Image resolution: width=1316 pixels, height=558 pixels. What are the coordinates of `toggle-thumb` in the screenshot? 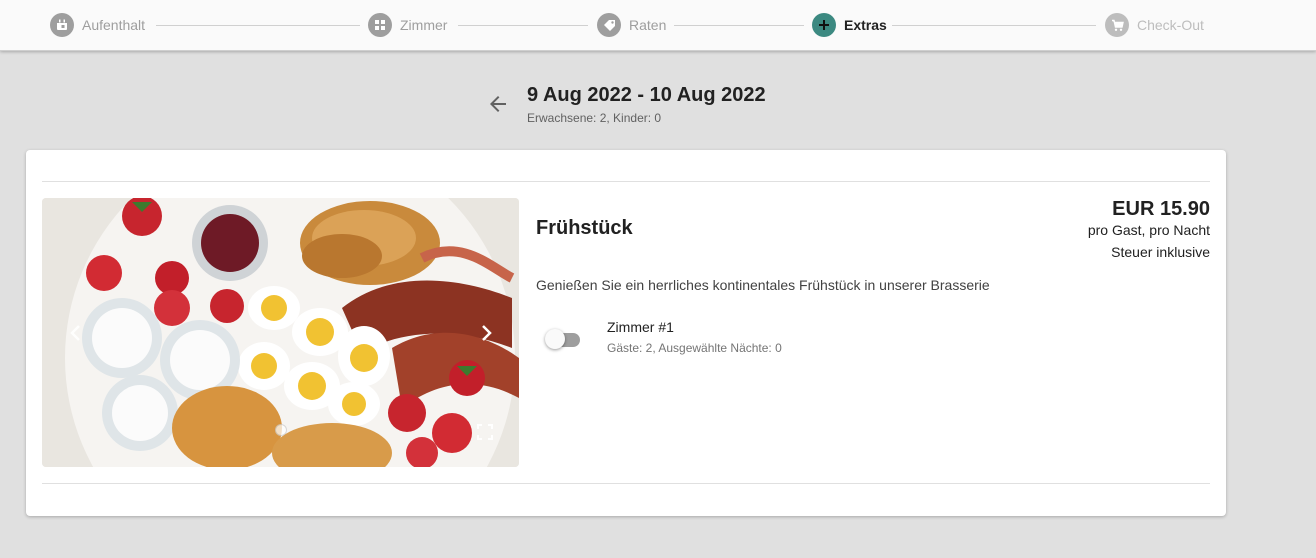 It's located at (555, 339).